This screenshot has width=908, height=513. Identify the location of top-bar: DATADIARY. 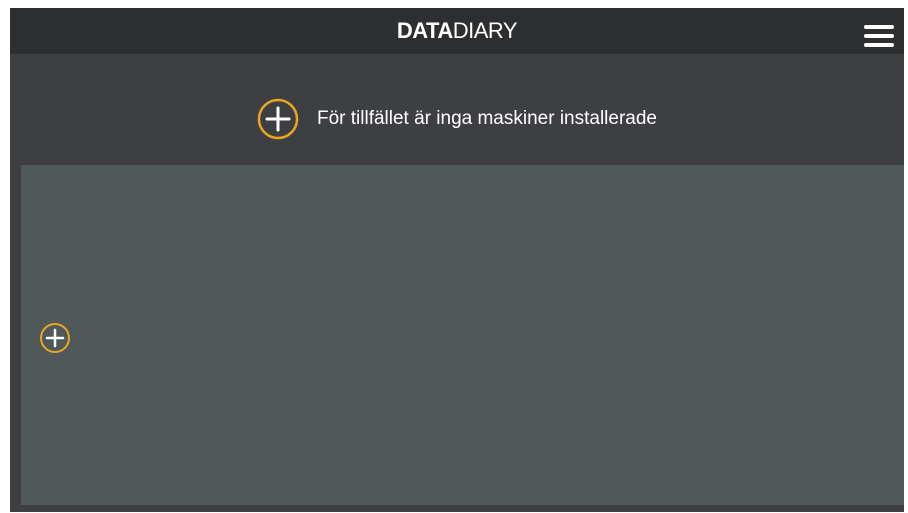
(457, 31).